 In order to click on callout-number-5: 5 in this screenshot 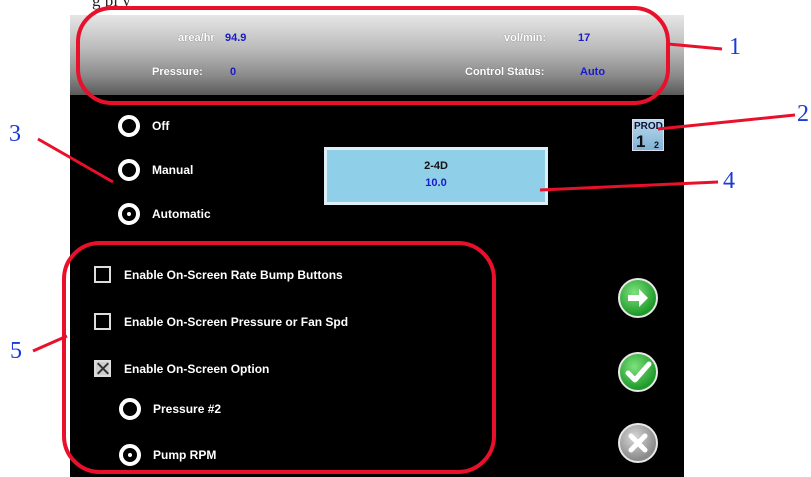, I will do `click(16, 351)`.